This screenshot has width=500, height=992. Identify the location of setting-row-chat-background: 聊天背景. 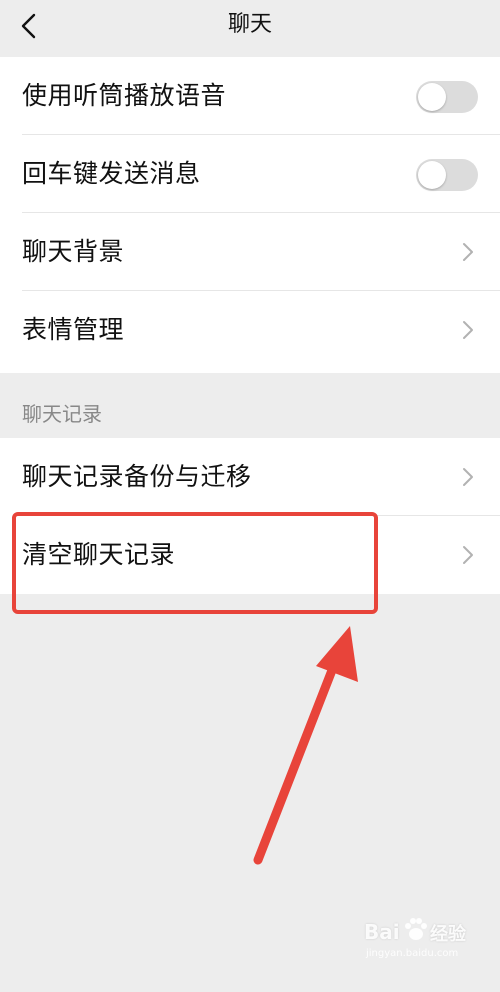
(261, 252).